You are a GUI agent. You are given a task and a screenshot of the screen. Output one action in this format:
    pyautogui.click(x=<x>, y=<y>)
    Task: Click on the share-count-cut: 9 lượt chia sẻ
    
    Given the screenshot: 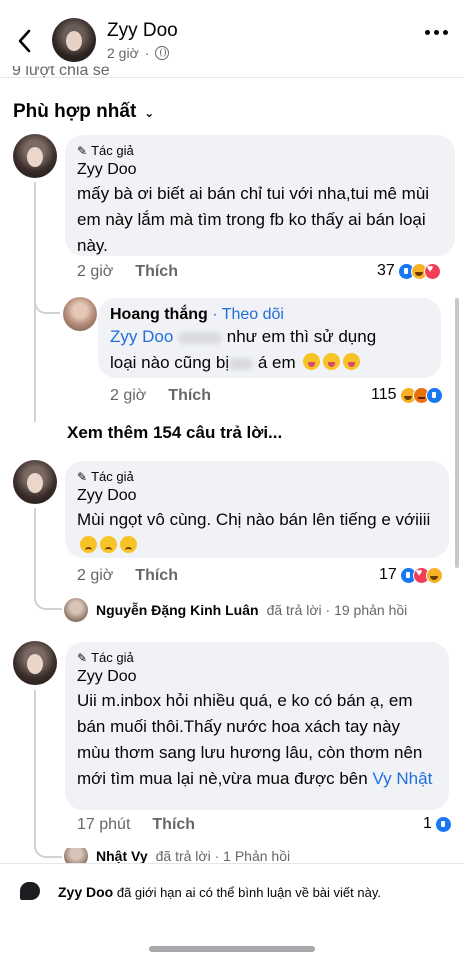 What is the action you would take?
    pyautogui.click(x=61, y=72)
    